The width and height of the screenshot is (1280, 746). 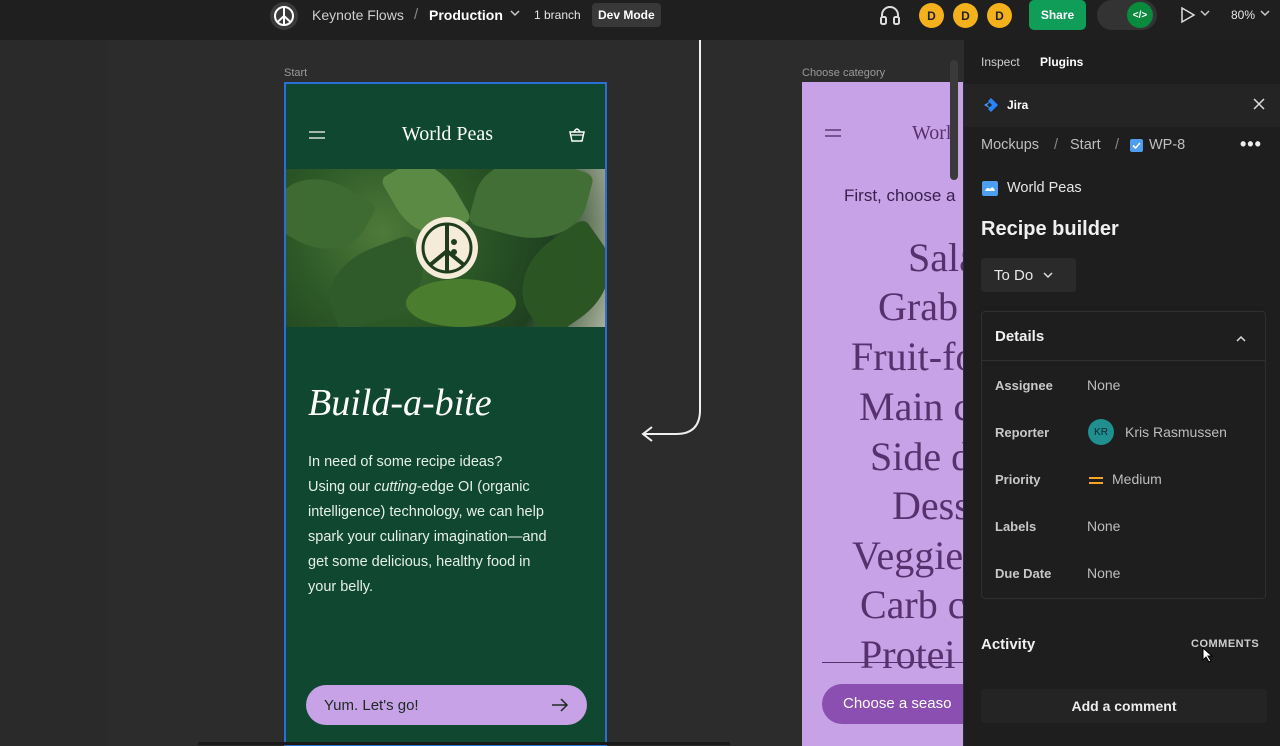 What do you see at coordinates (1050, 229) in the screenshot?
I see `issue-title: Recipe builder` at bounding box center [1050, 229].